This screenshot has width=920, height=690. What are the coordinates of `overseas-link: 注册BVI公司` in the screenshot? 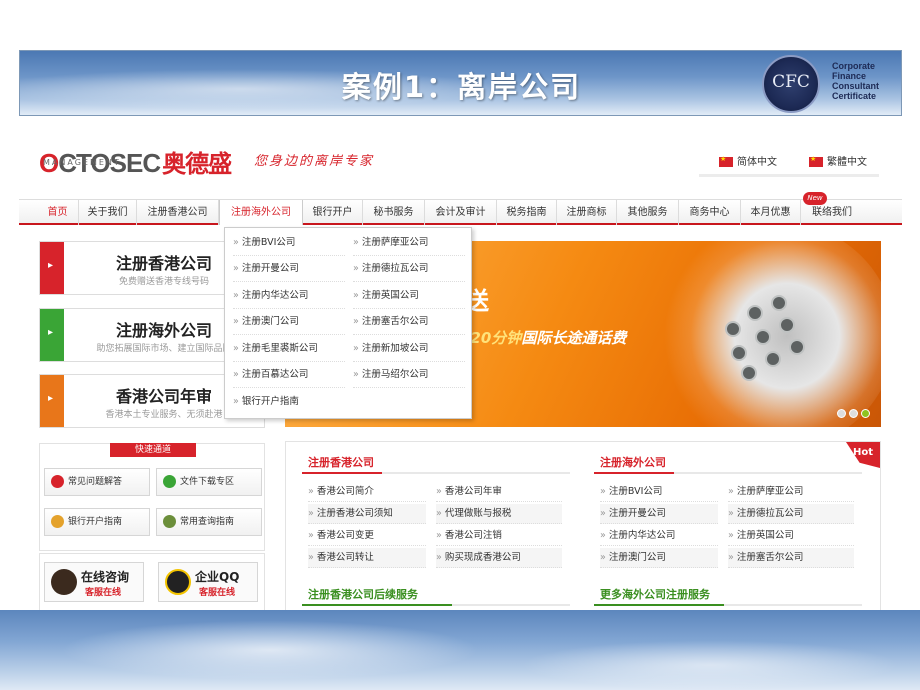 It's located at (659, 492).